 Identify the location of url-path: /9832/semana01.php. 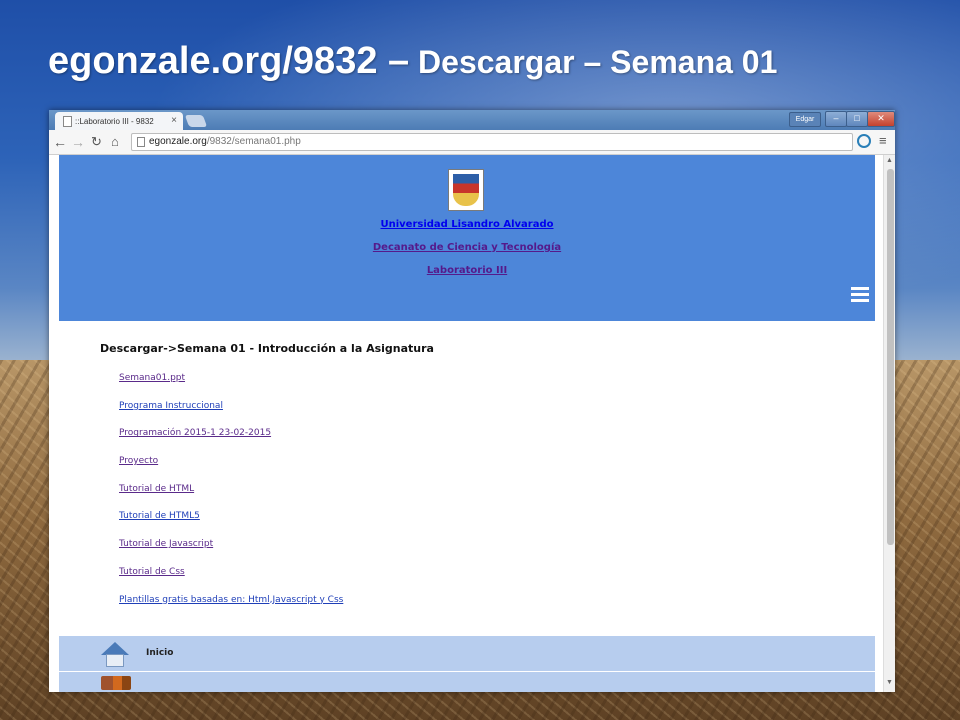
(253, 141).